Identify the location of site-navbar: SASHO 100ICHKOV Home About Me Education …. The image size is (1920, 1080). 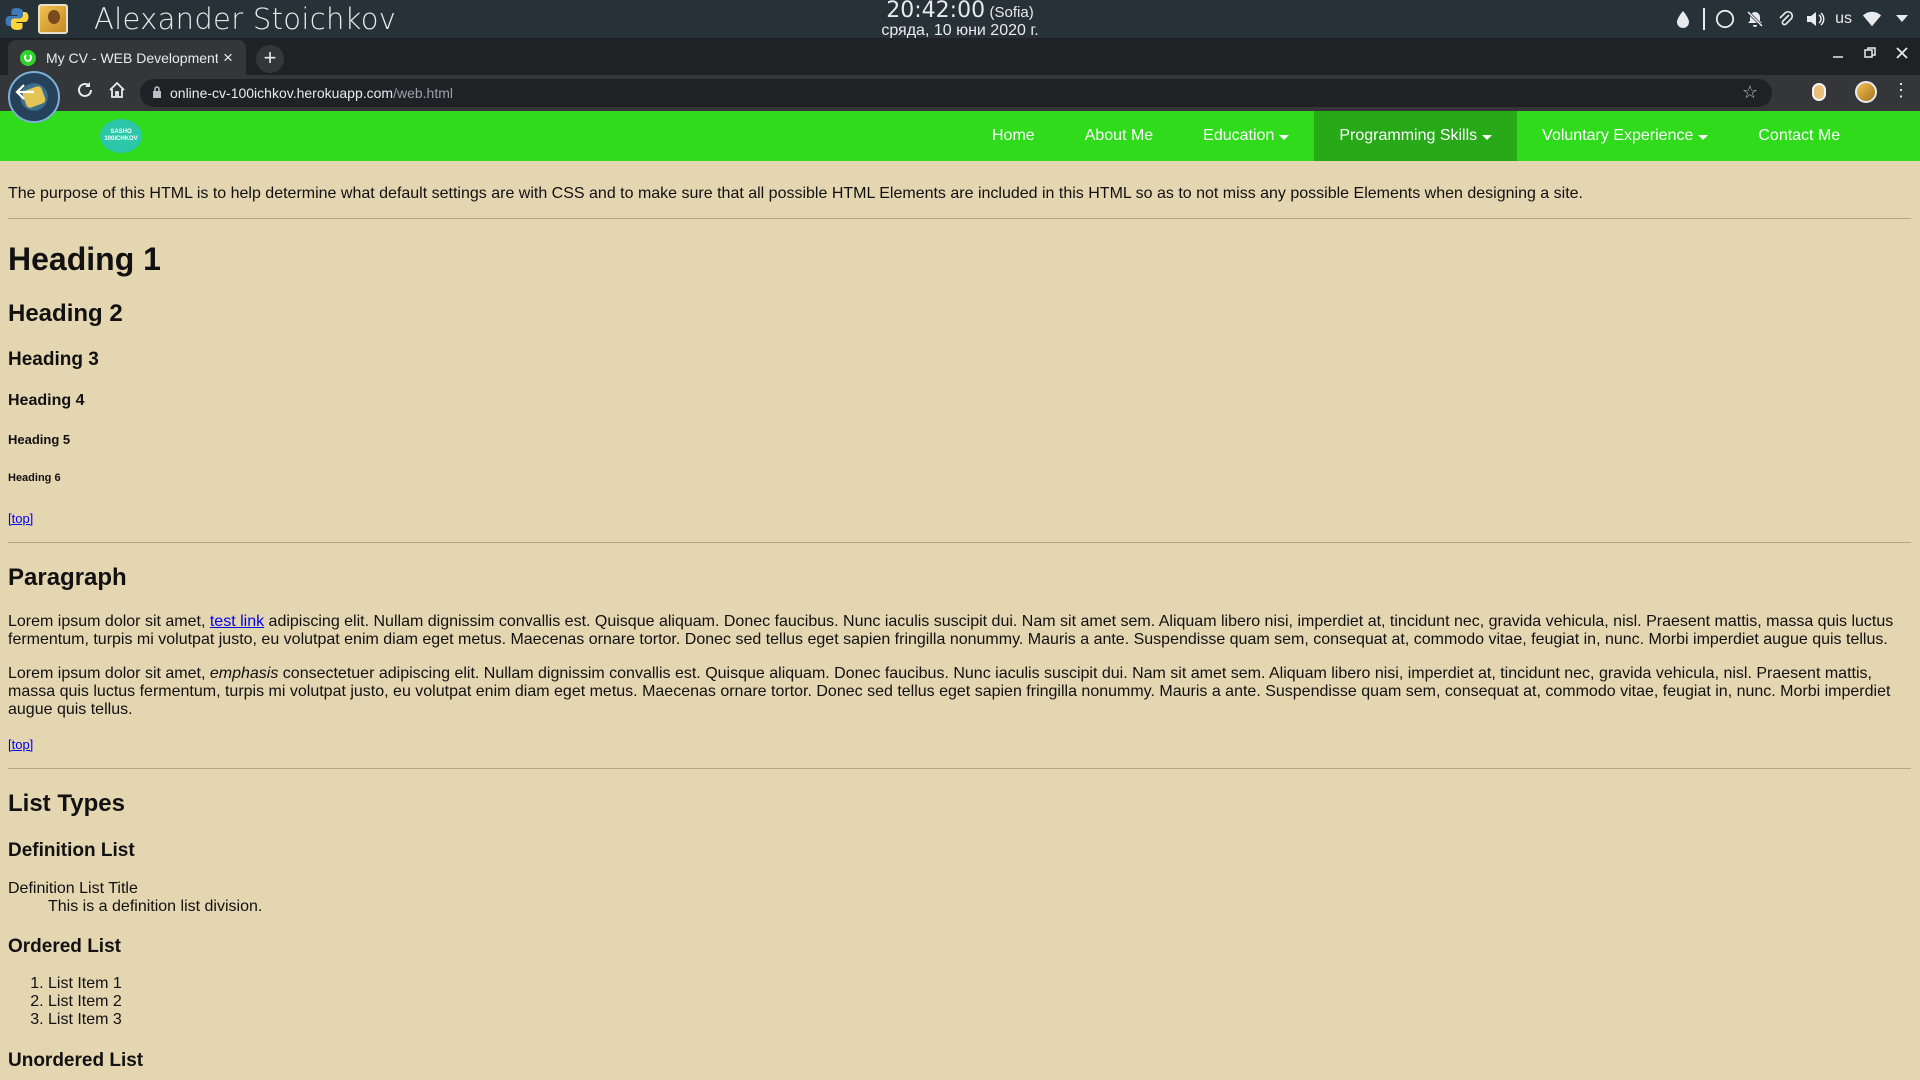
(960, 136).